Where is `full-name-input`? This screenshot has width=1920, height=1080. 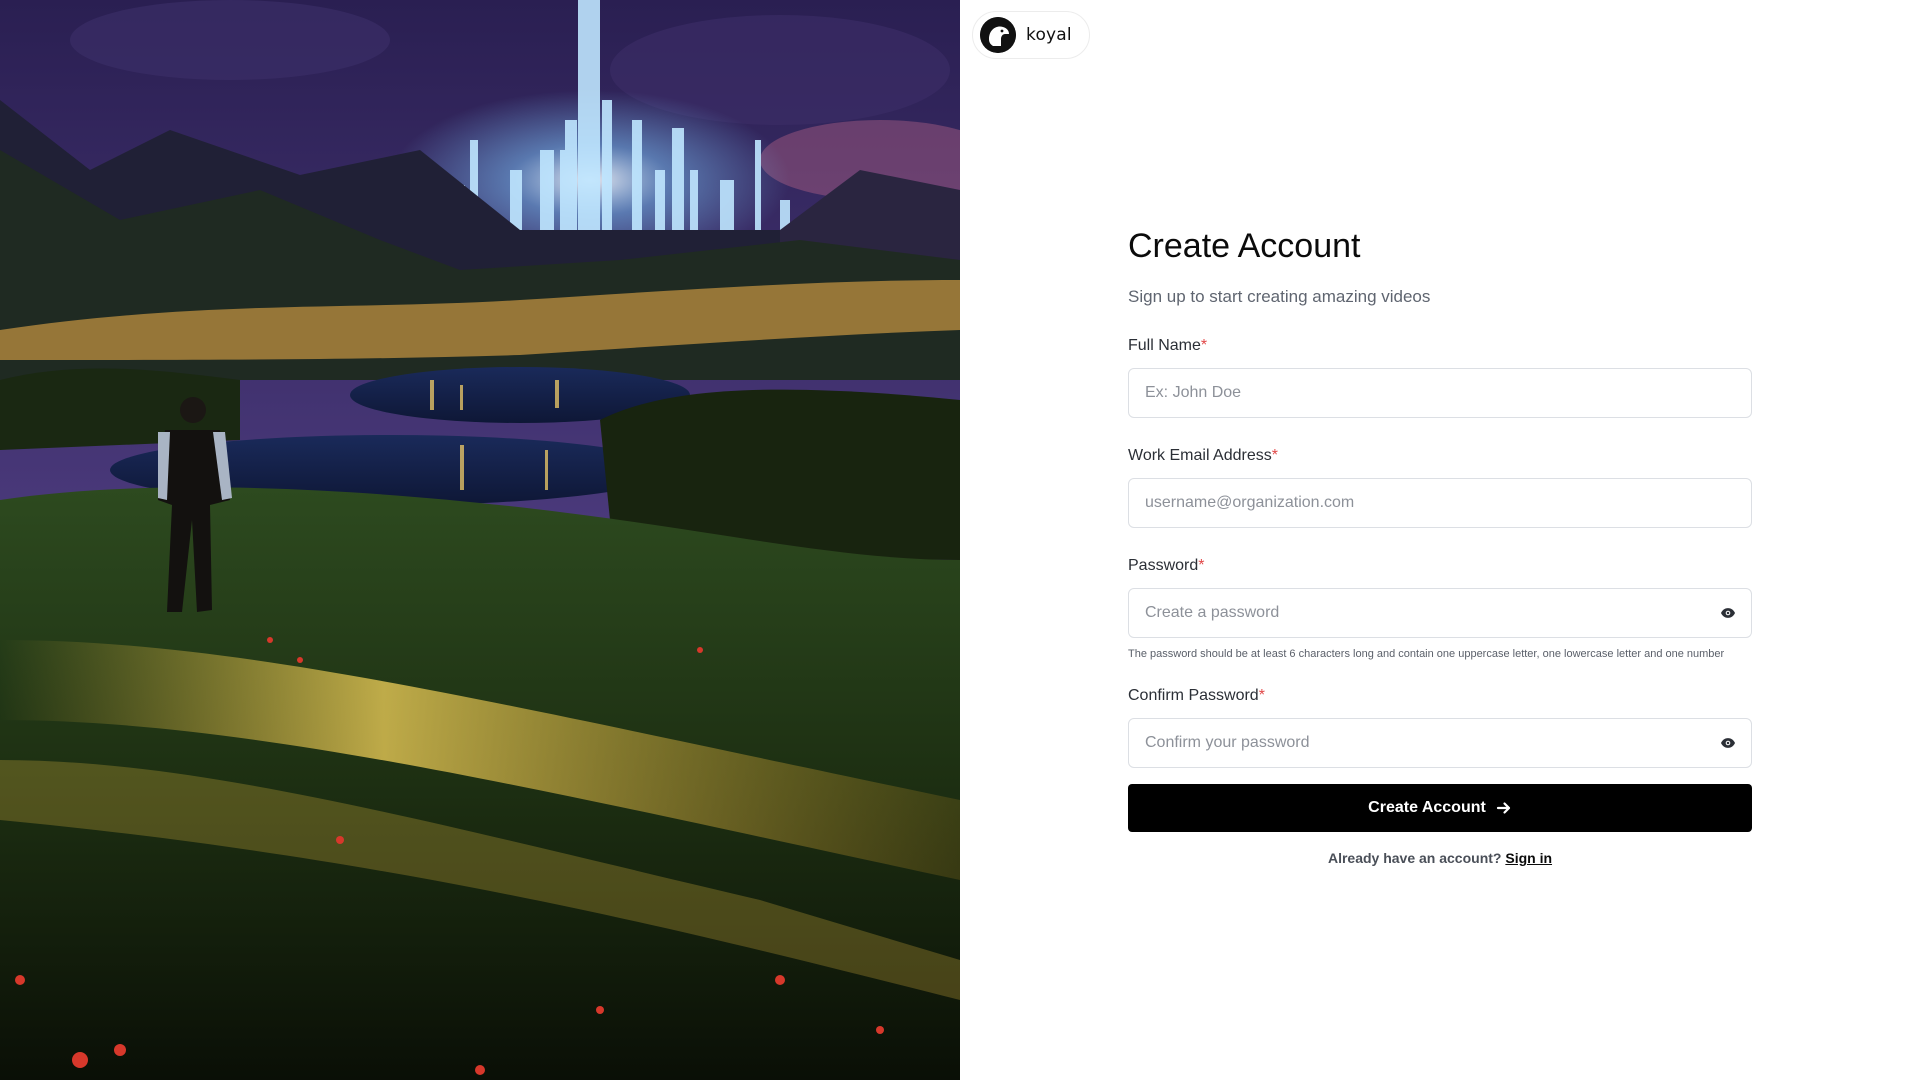
full-name-input is located at coordinates (1441, 393).